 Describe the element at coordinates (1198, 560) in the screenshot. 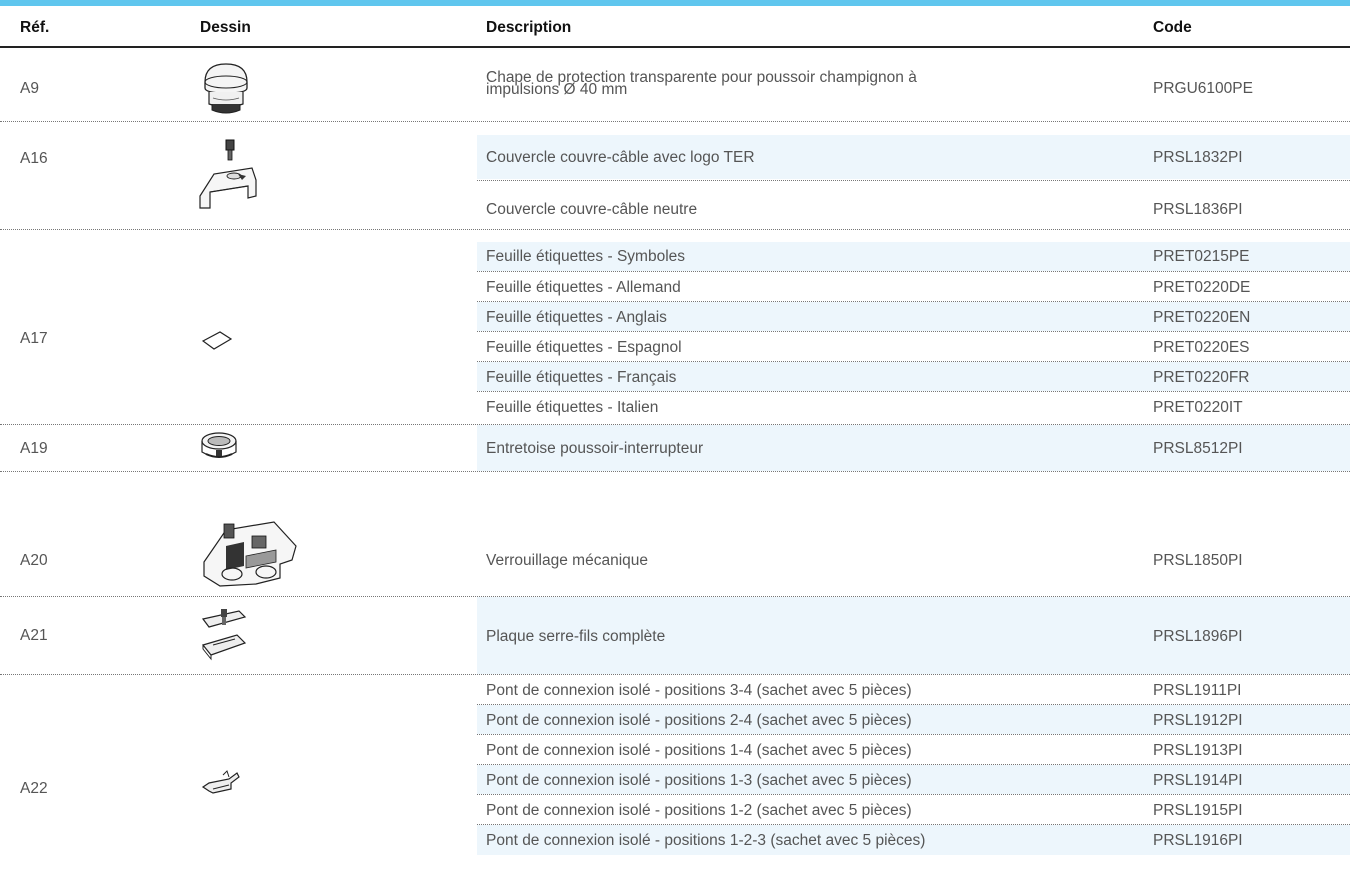

I see `code-cell: PRSL1850PI` at that location.